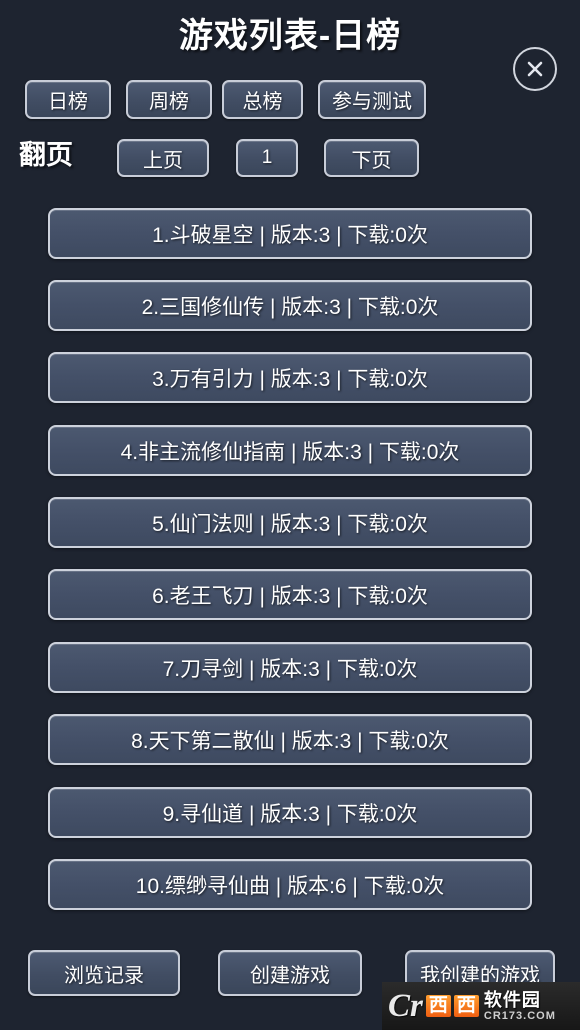 This screenshot has height=1030, width=580. Describe the element at coordinates (290, 233) in the screenshot. I see `list-item: 1.斗破星空 | 版本:3 | 下载:0次` at that location.